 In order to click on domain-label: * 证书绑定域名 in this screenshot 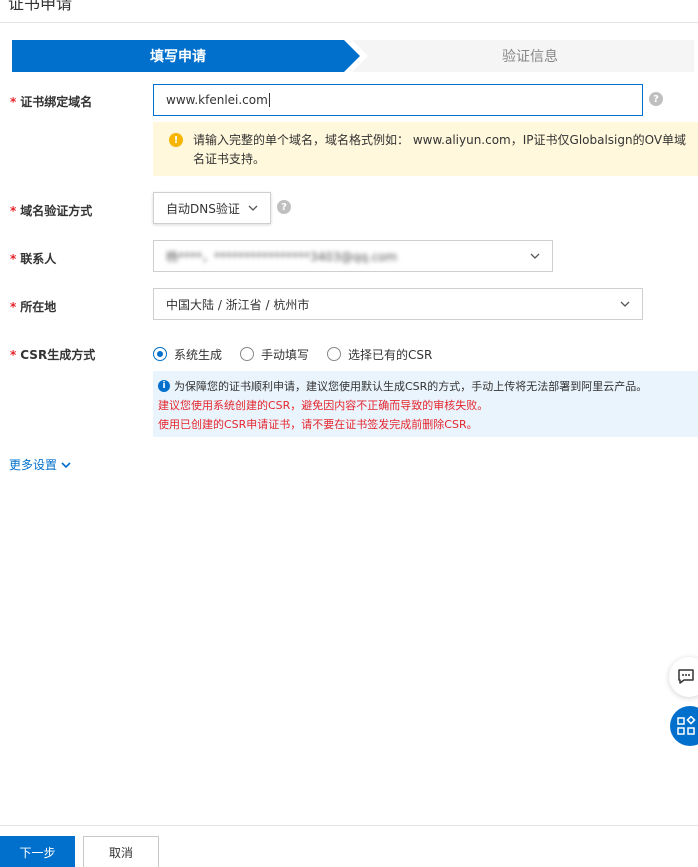, I will do `click(51, 102)`.